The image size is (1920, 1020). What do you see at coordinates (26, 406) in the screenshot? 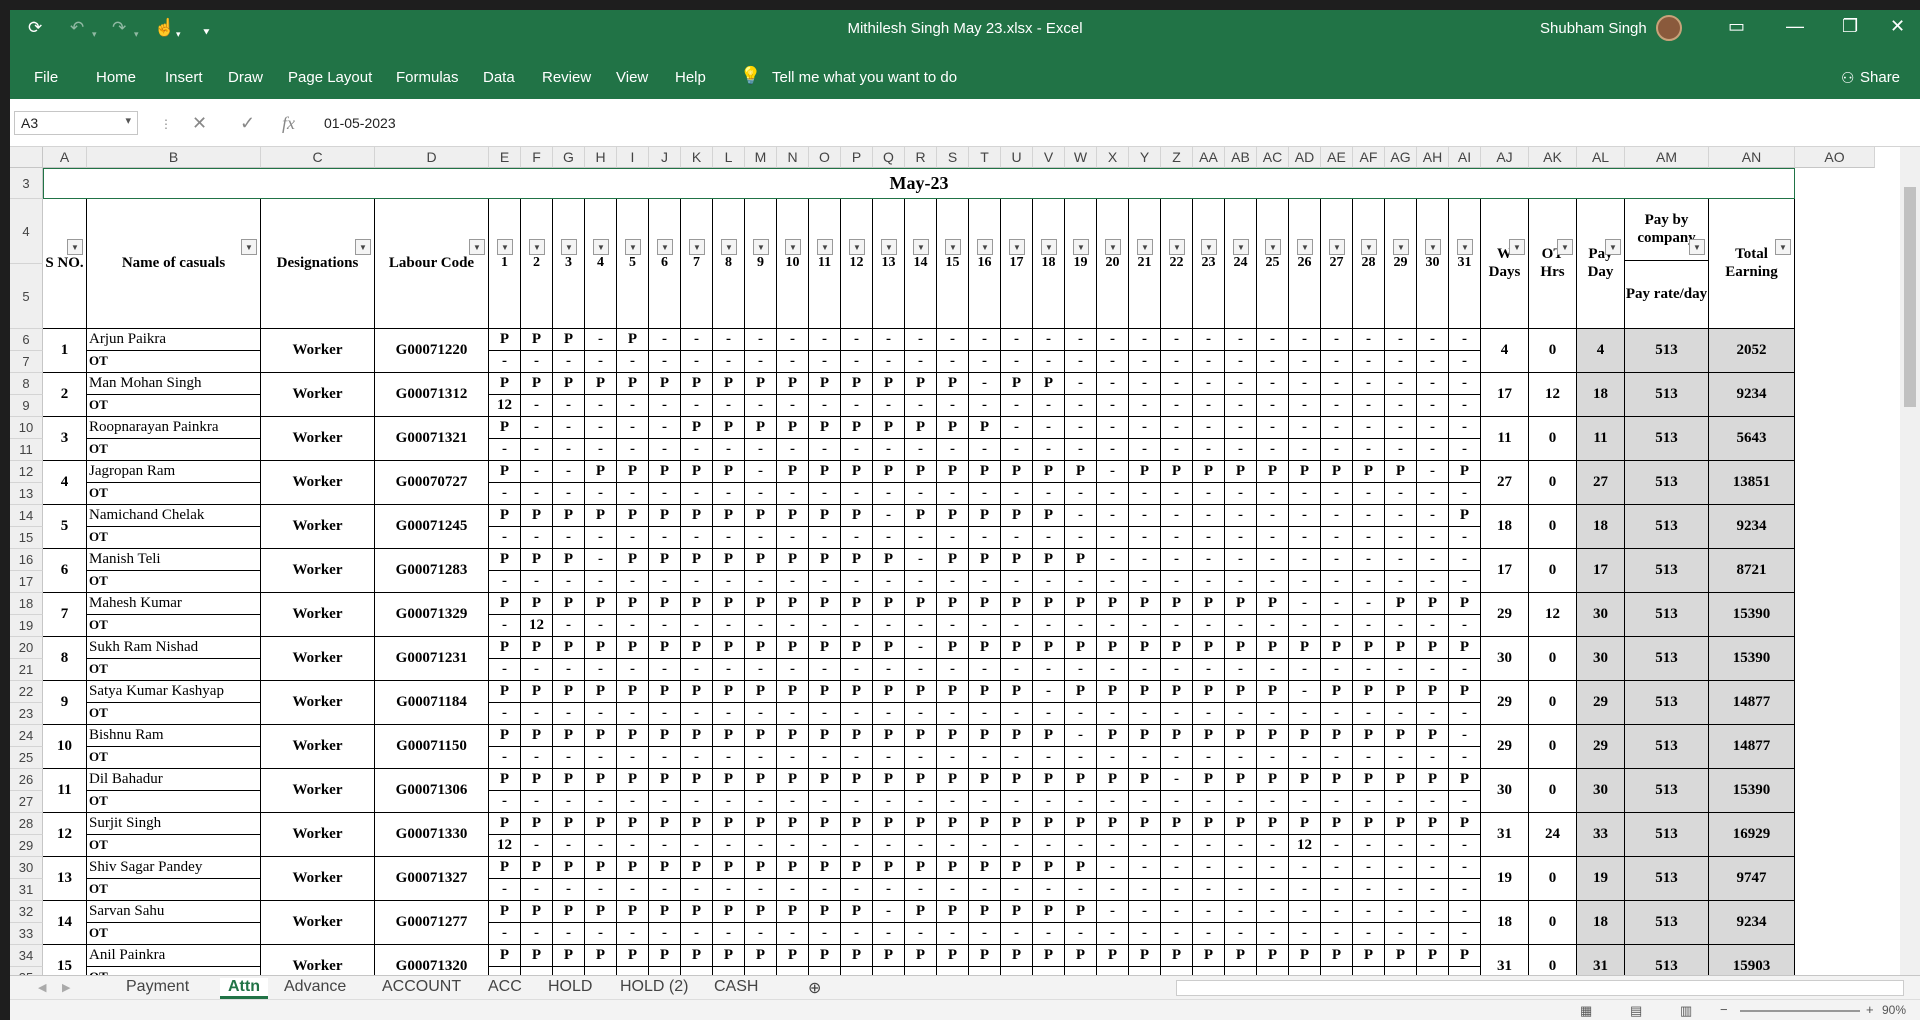
I see `row-header: 9` at bounding box center [26, 406].